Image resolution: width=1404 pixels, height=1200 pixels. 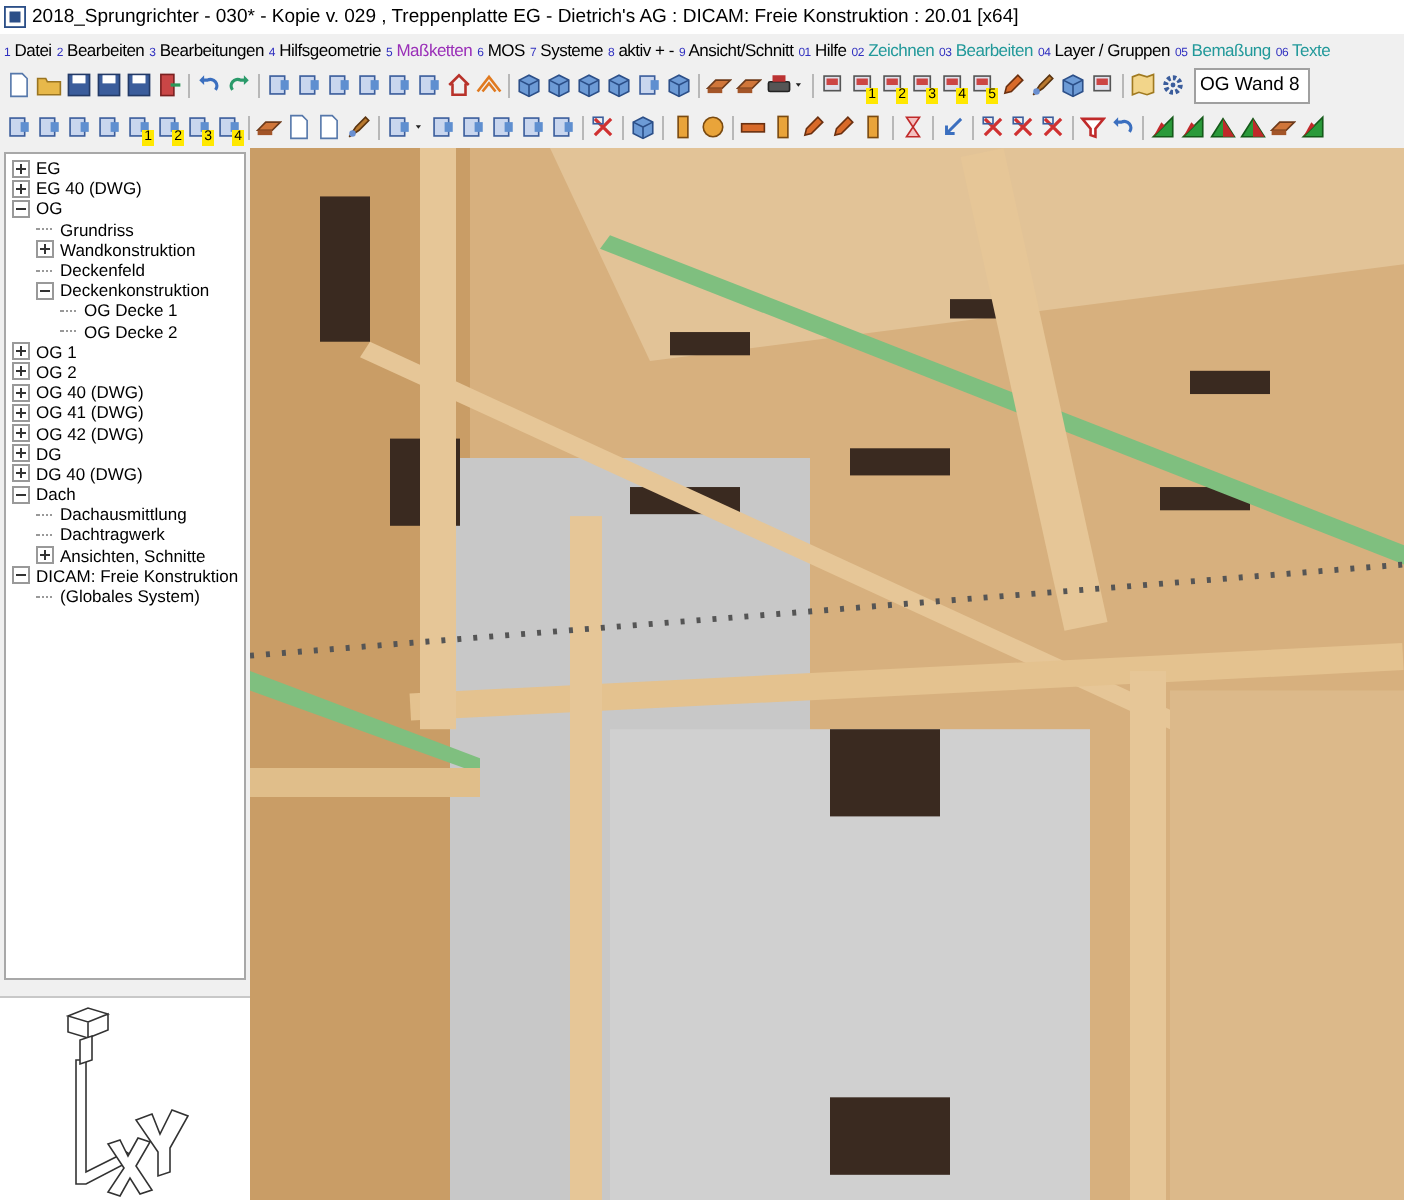 I want to click on window-title: 2018_Sprungrichter - 030* - Kopie v. 029 , Treppenplatte EG - Dietrich's AG : DICAM: Freie Konstruktion : 20.01 [x64], so click(x=525, y=17).